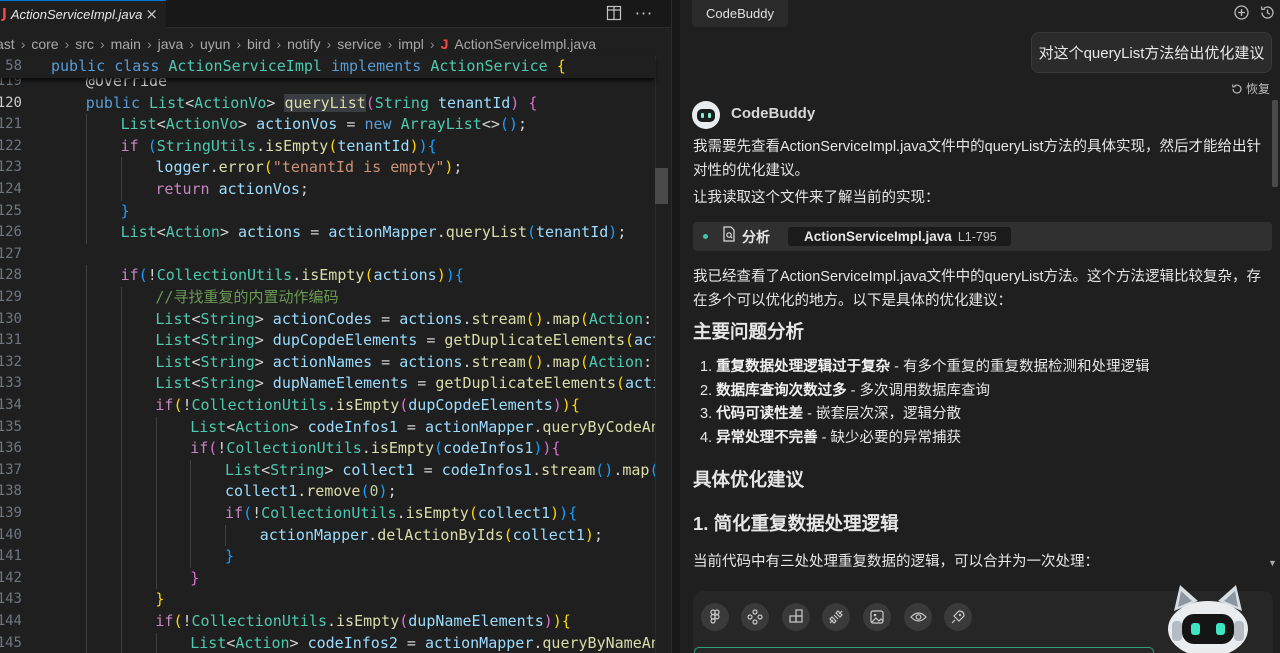 This screenshot has width=1280, height=653. I want to click on code-line: 143}, so click(327, 600).